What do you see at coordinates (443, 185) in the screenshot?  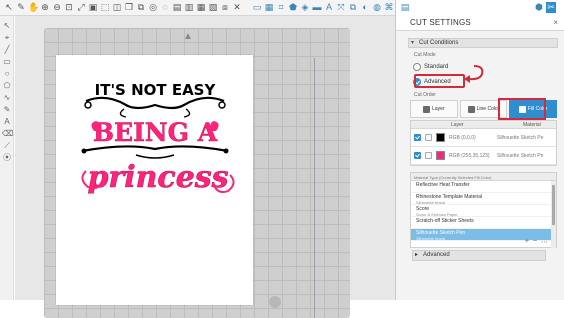 I see `material-name: Reflective Heat Transfer` at bounding box center [443, 185].